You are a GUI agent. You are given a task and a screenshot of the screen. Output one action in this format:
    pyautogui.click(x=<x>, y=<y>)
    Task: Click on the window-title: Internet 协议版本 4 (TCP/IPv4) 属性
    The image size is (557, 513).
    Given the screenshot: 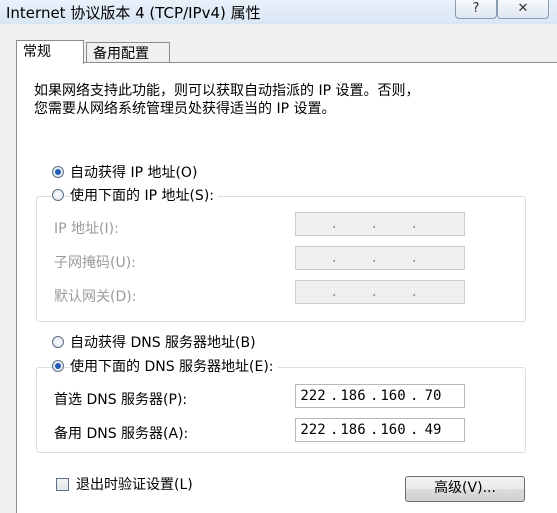 What is the action you would take?
    pyautogui.click(x=133, y=13)
    